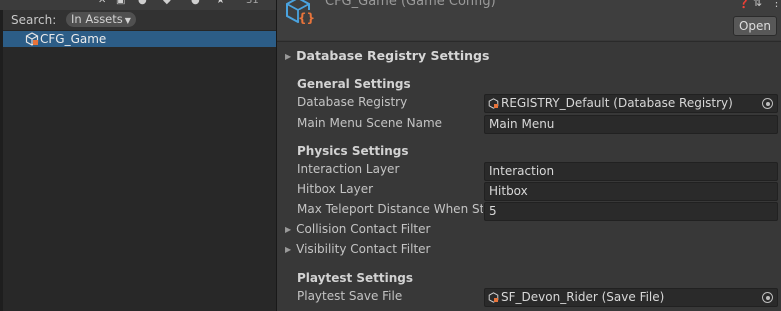  I want to click on help-icon: ❓, so click(744, 4).